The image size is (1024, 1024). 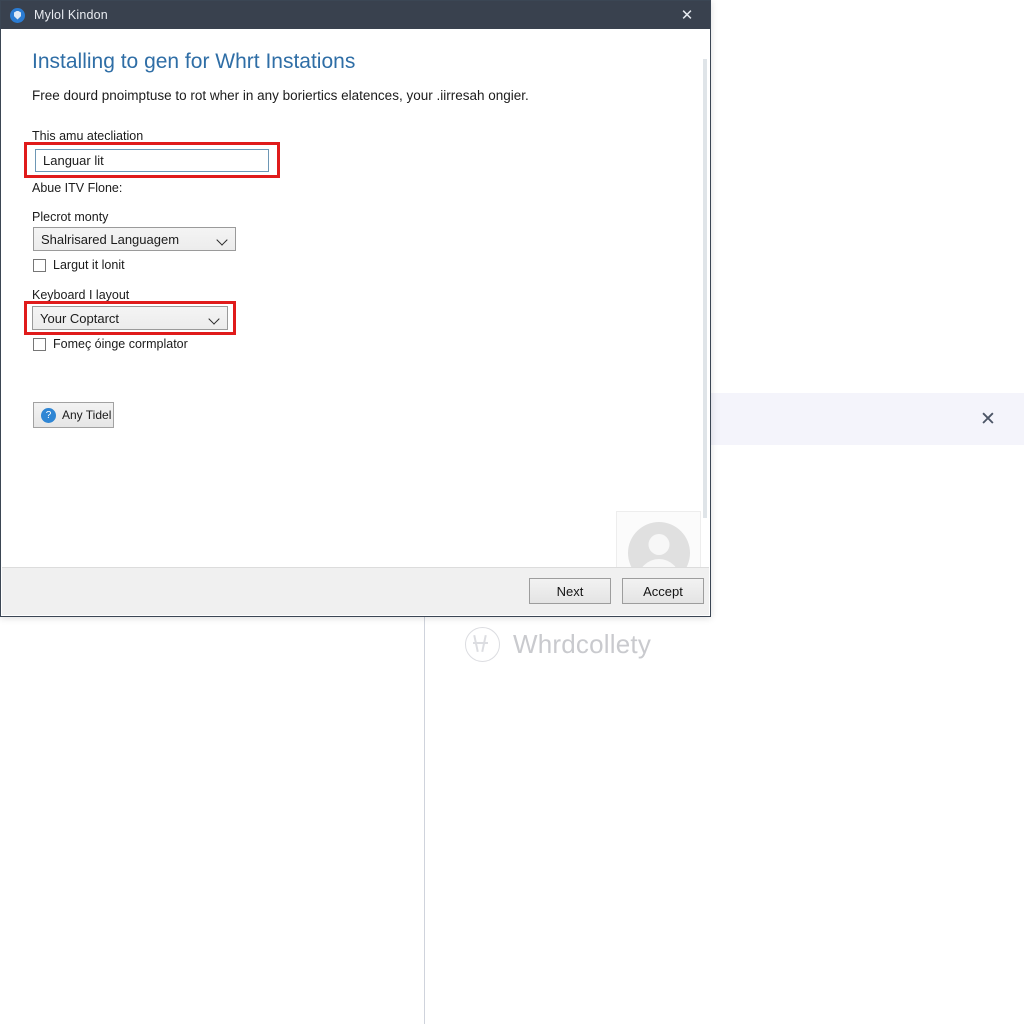 I want to click on note-label: Abue ITV Flone:, so click(x=77, y=188).